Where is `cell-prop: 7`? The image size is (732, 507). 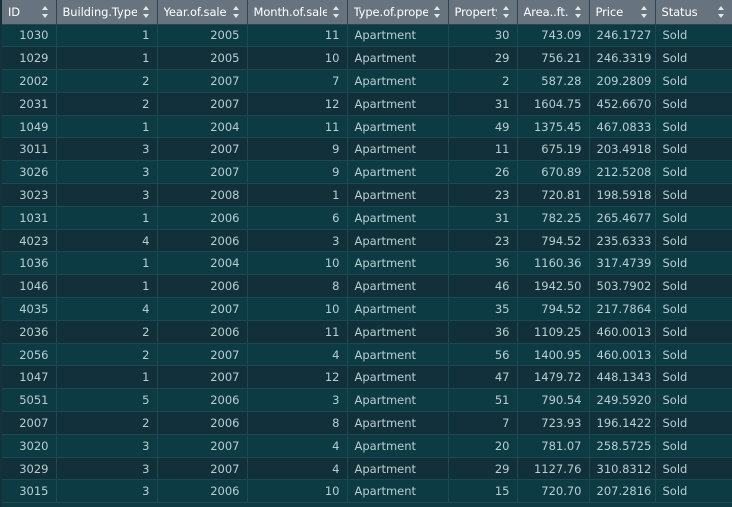 cell-prop: 7 is located at coordinates (483, 423).